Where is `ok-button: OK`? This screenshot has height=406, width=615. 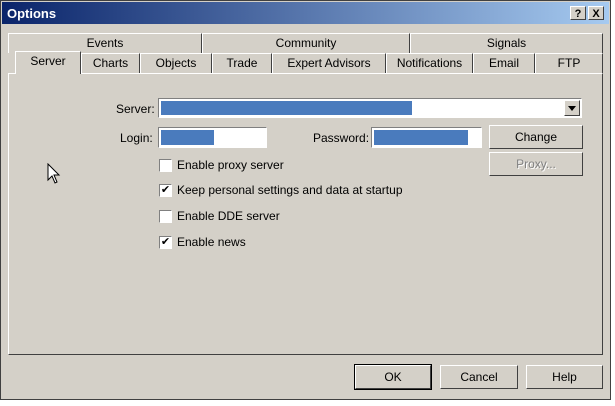 ok-button: OK is located at coordinates (393, 377).